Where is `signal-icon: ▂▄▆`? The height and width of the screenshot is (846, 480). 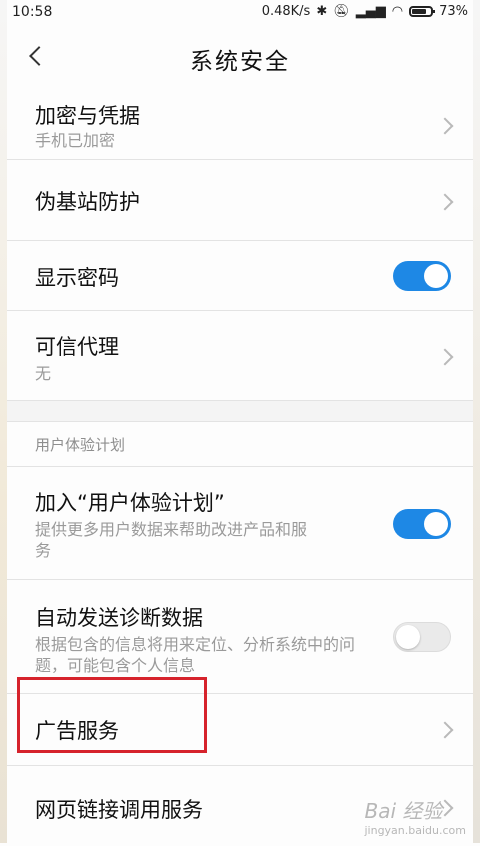
signal-icon: ▂▄▆ is located at coordinates (370, 11).